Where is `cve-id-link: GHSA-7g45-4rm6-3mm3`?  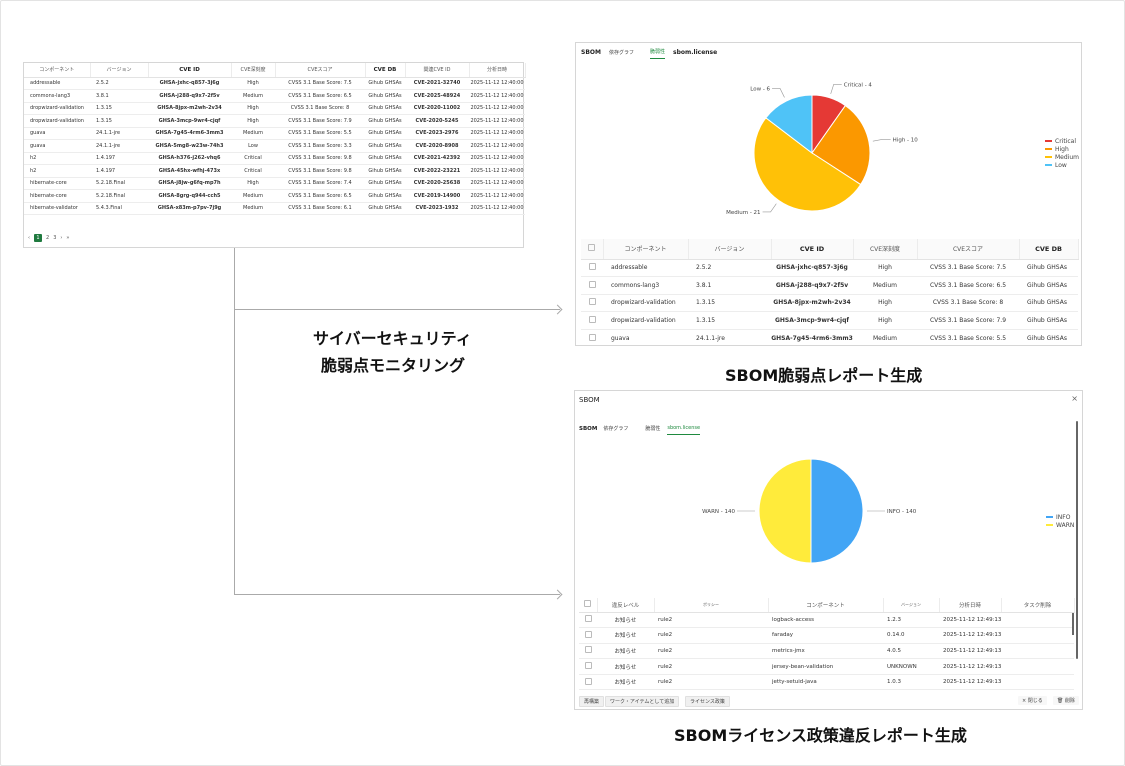
cve-id-link: GHSA-7g45-4rm6-3mm3 is located at coordinates (189, 133).